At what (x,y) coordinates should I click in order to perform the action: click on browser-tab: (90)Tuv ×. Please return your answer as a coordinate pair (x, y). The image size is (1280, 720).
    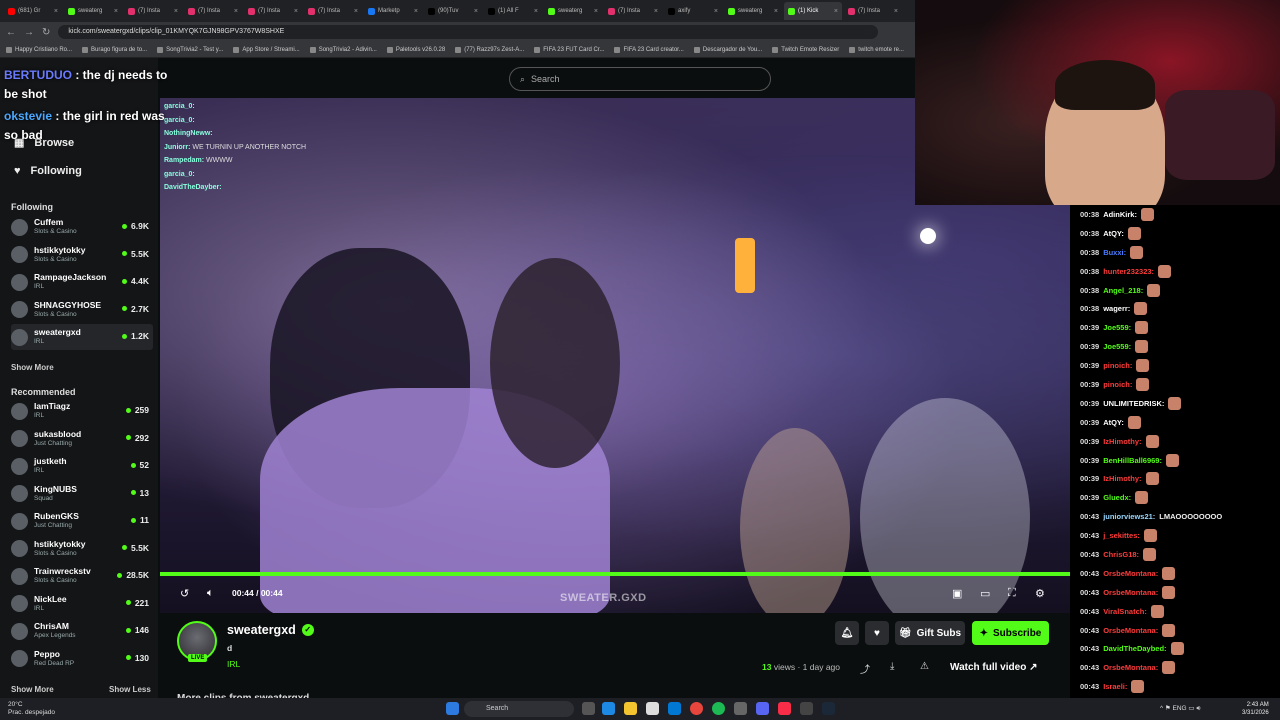
    Looking at the image, I should click on (453, 11).